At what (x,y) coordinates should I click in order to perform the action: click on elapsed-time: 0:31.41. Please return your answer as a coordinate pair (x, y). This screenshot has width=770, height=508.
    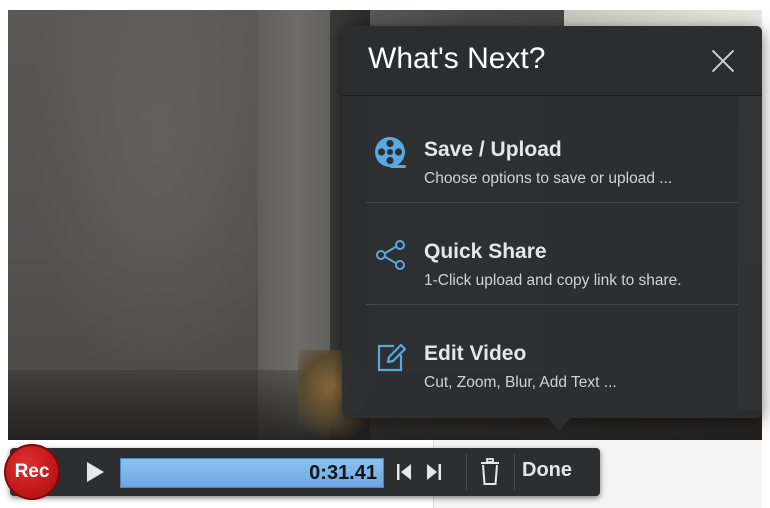
    Looking at the image, I should click on (343, 473).